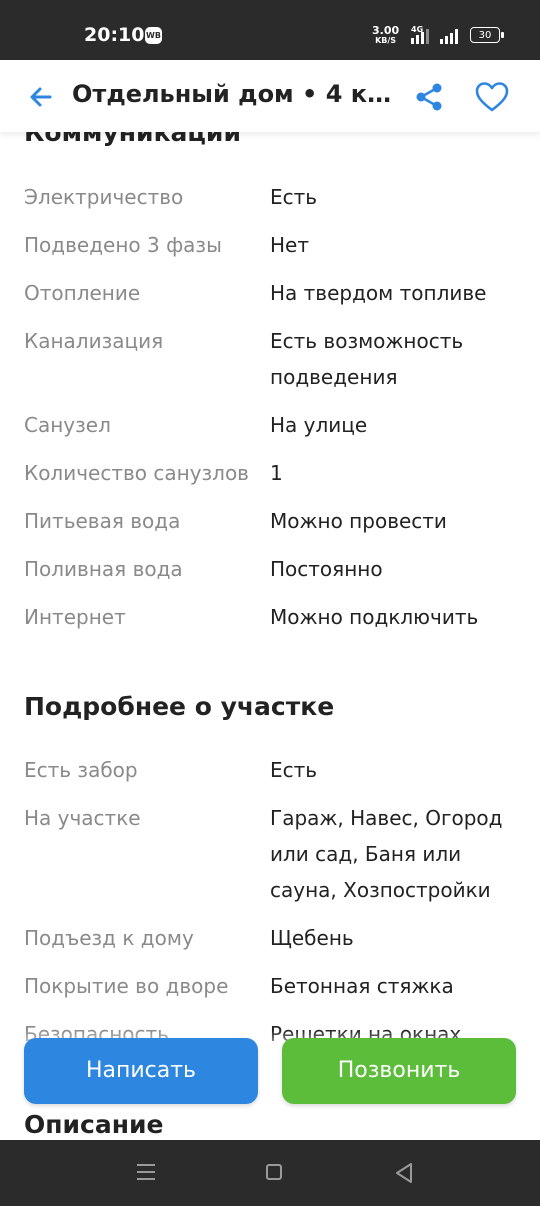  I want to click on arrow-left-icon, so click(41, 97).